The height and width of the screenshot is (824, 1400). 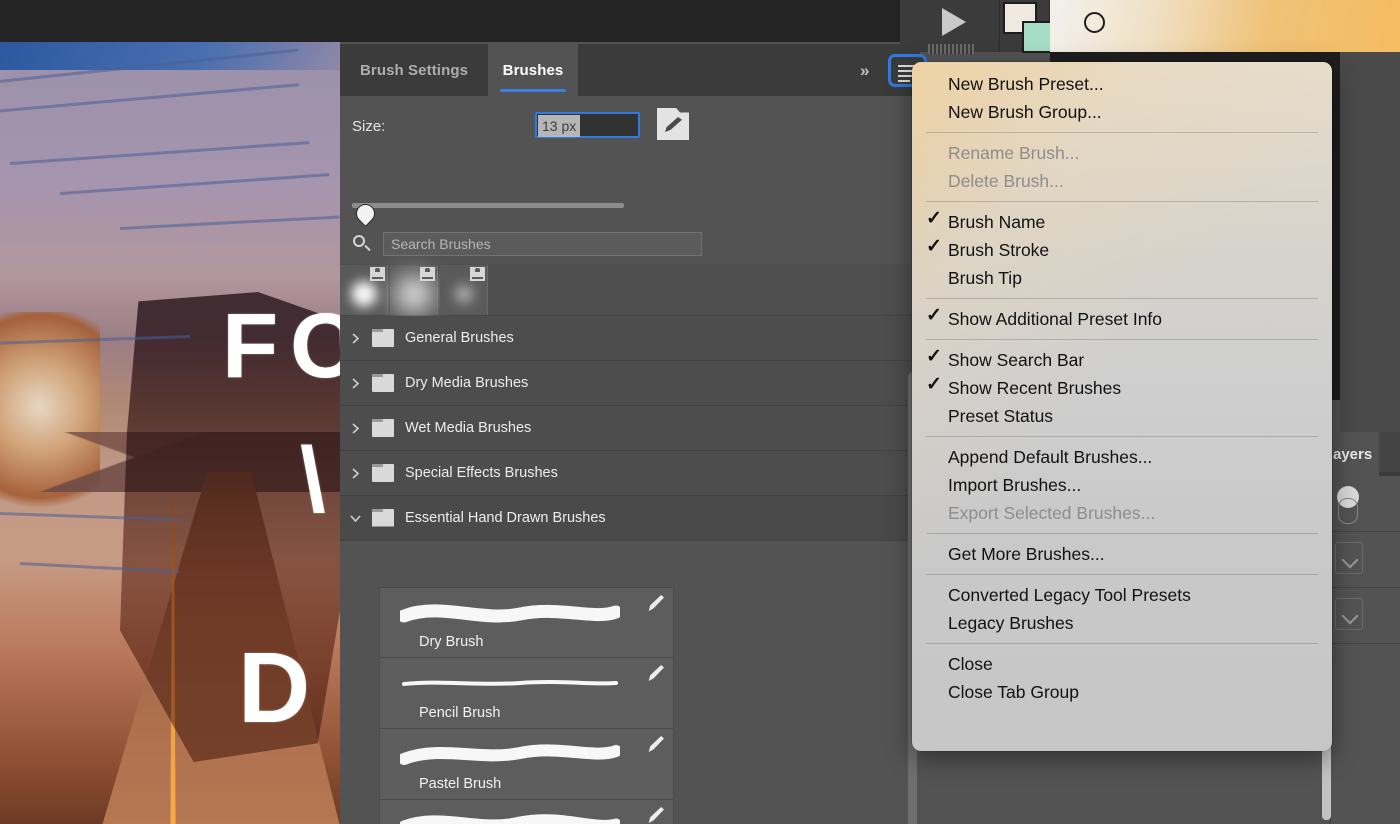 What do you see at coordinates (488, 205) in the screenshot?
I see `size-slider-track` at bounding box center [488, 205].